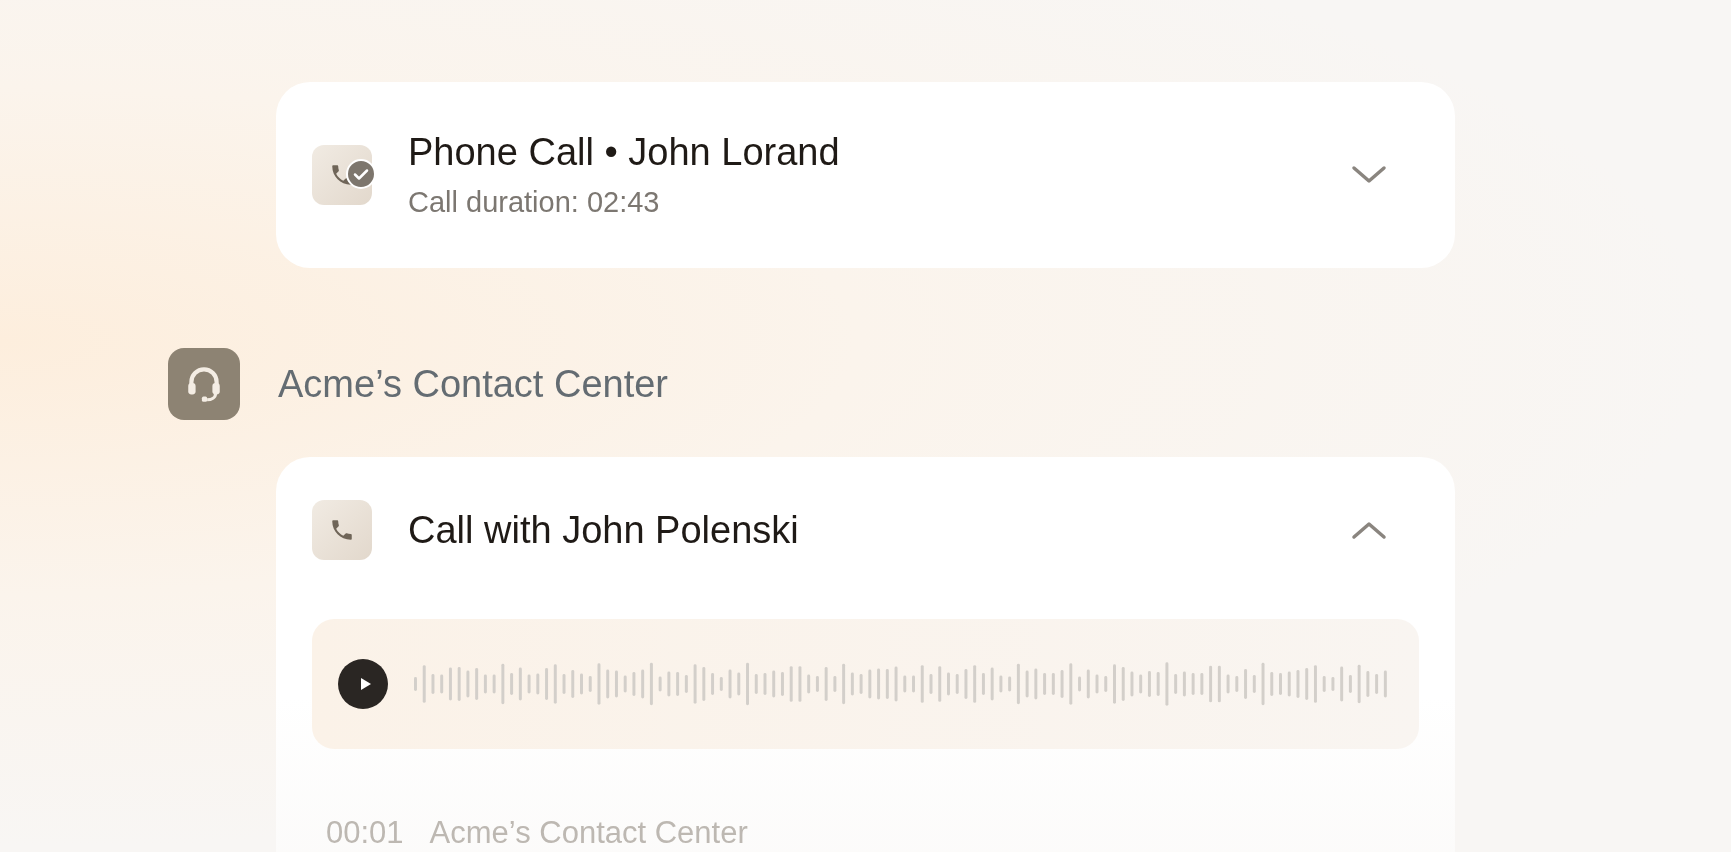 This screenshot has width=1731, height=852. What do you see at coordinates (534, 202) in the screenshot?
I see `call-duration: Call duration: 02:43` at bounding box center [534, 202].